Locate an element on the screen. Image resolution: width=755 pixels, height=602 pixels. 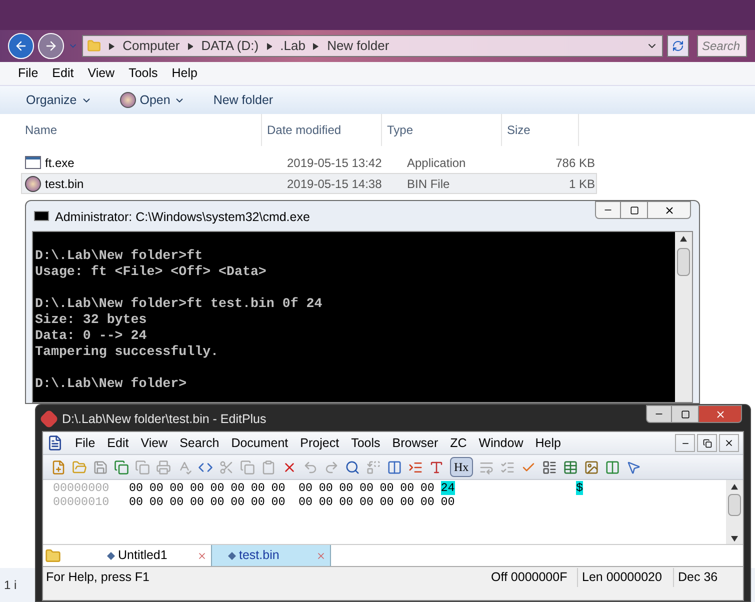
menu-item: Browser is located at coordinates (415, 443).